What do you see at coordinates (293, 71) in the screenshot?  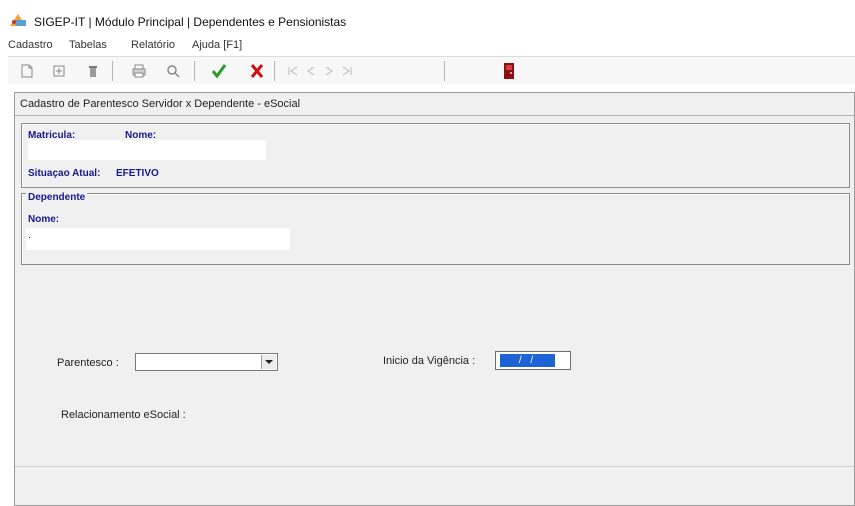 I see `first-record-icon` at bounding box center [293, 71].